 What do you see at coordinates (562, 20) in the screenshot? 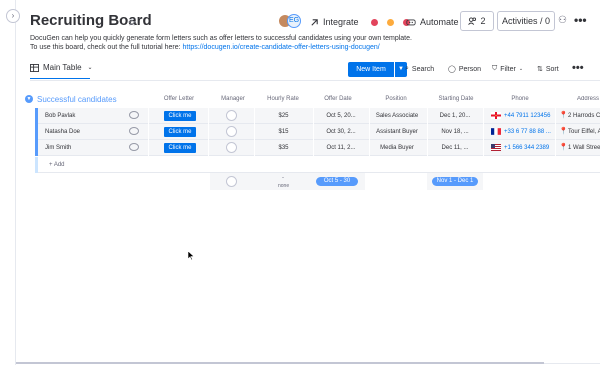
I see `invite-icon: ⚇` at bounding box center [562, 20].